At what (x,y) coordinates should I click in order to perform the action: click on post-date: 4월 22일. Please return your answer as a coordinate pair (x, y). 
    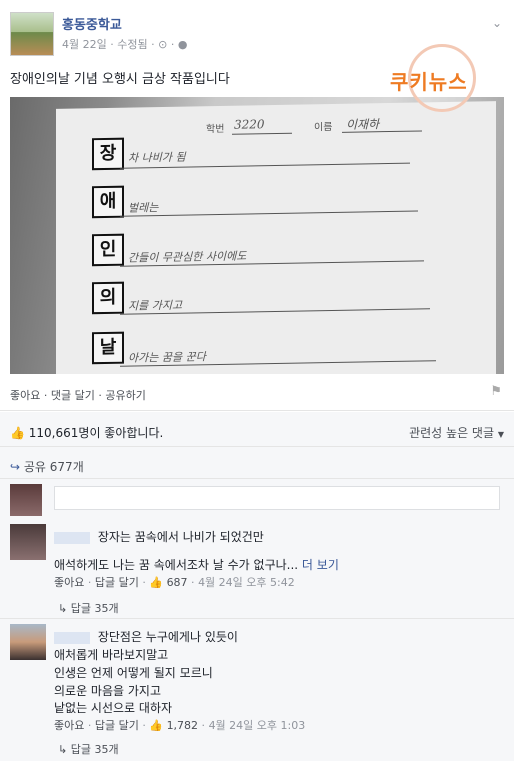
    Looking at the image, I should click on (84, 44).